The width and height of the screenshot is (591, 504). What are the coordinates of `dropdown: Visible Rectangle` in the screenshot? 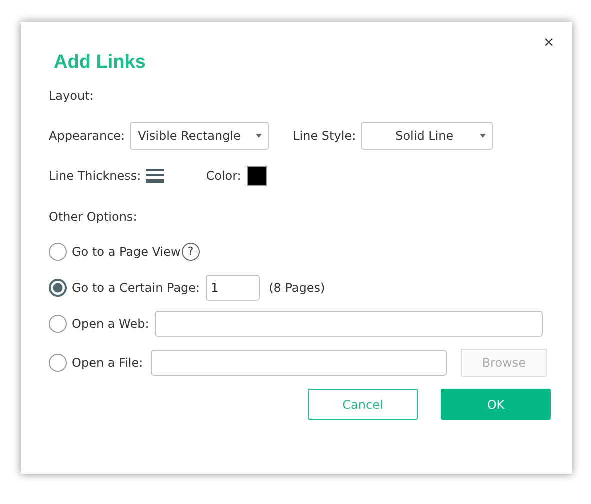 It's located at (200, 136).